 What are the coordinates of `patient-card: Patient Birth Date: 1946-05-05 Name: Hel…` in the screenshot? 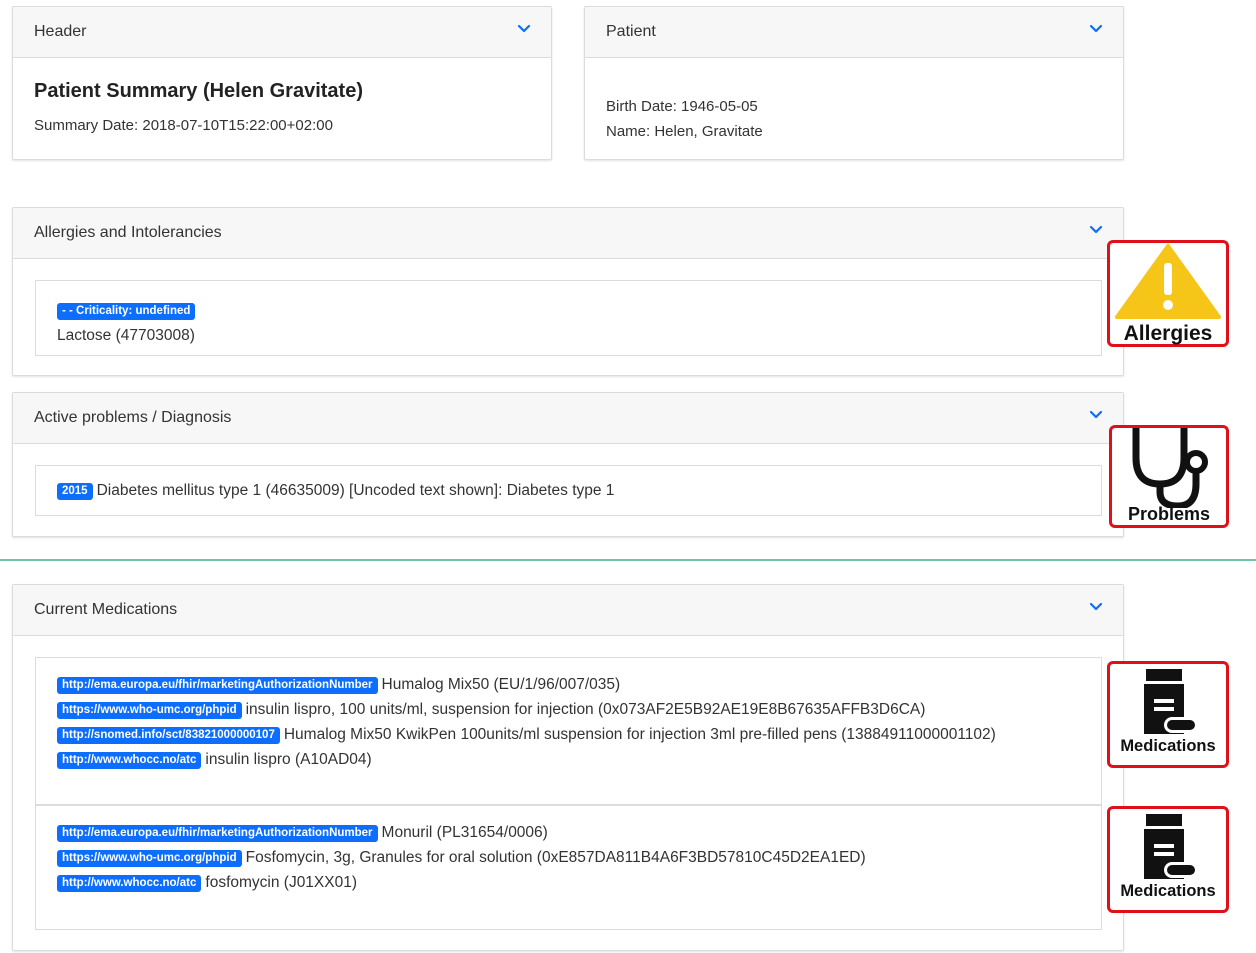 It's located at (854, 83).